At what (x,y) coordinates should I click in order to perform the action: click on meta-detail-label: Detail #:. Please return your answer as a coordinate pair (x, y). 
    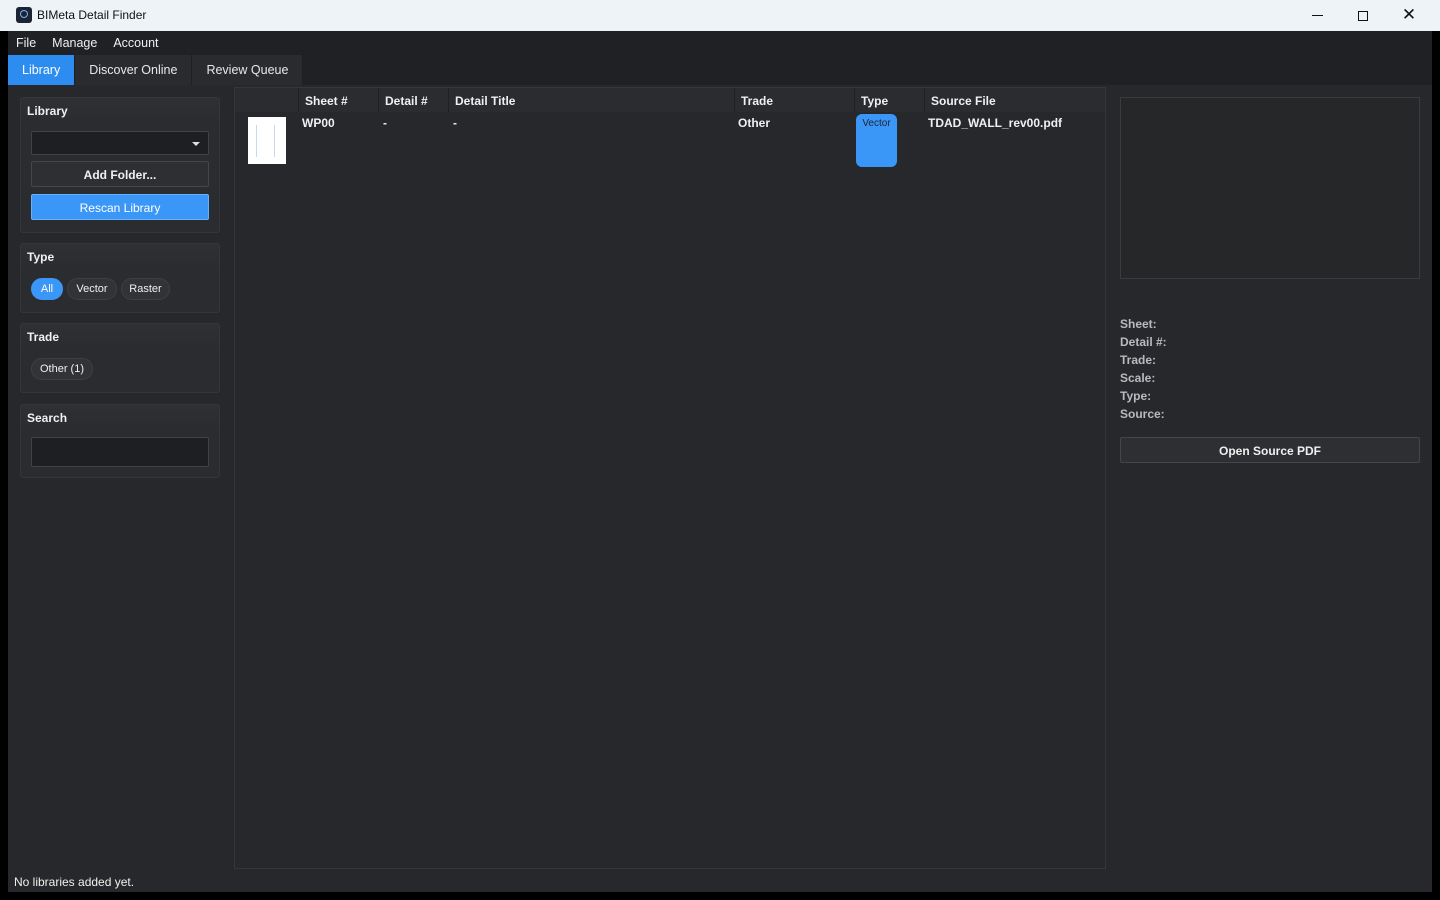
    Looking at the image, I should click on (1143, 342).